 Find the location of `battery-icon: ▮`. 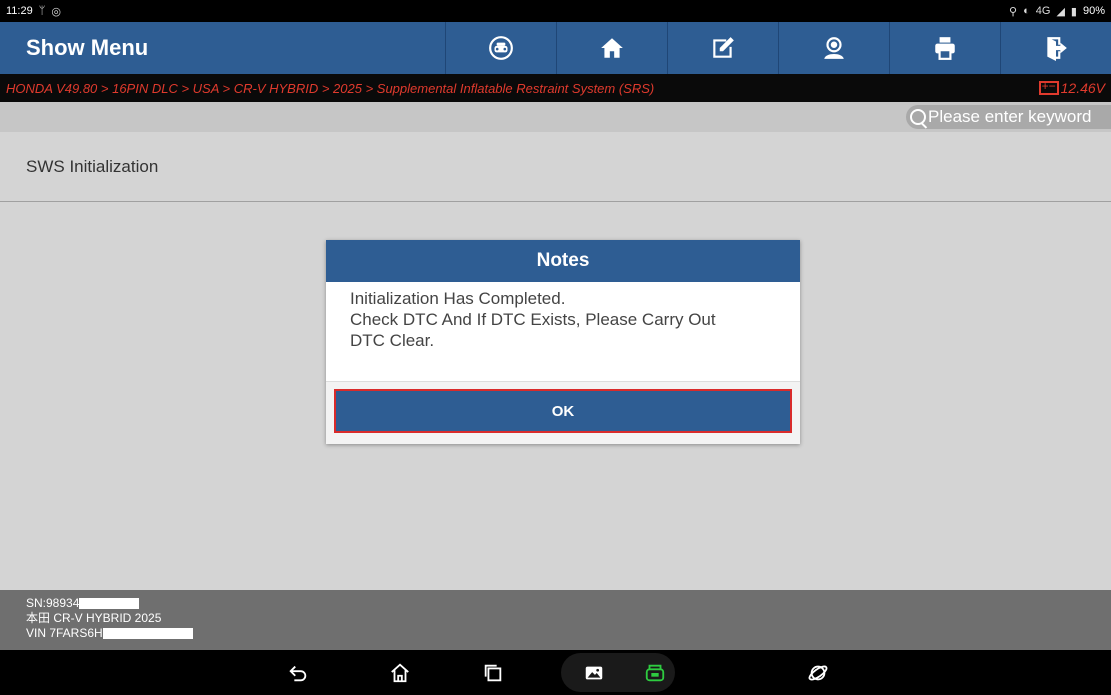

battery-icon: ▮ is located at coordinates (1073, 11).